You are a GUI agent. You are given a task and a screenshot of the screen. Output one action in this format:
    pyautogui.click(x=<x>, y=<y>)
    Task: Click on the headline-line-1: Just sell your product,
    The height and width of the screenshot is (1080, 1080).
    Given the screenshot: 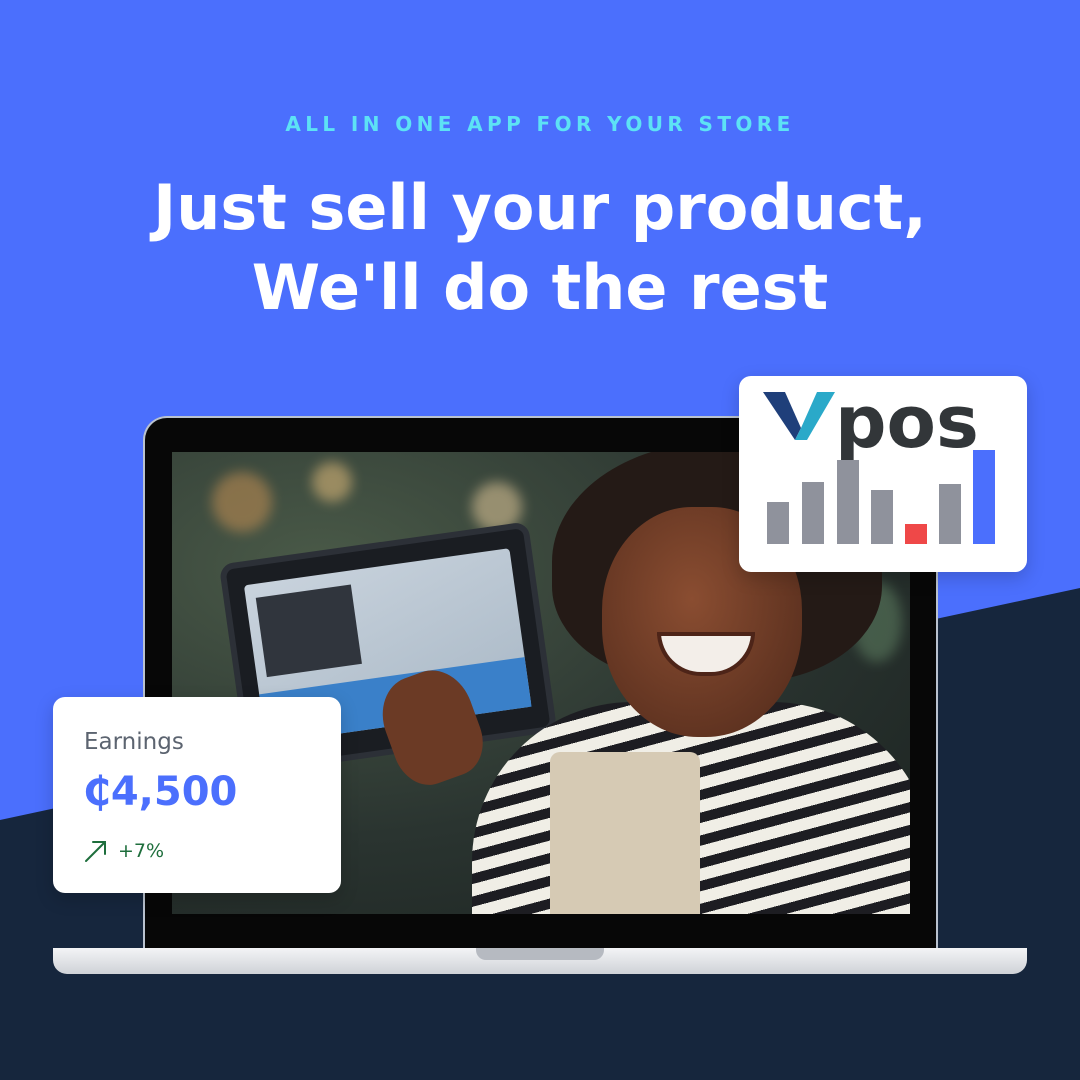 What is the action you would take?
    pyautogui.click(x=540, y=207)
    